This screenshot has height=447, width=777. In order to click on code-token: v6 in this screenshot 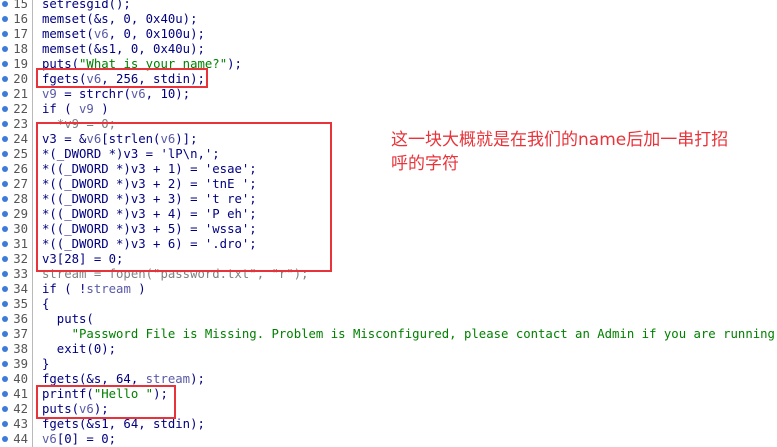, I will do `click(49, 439)`.